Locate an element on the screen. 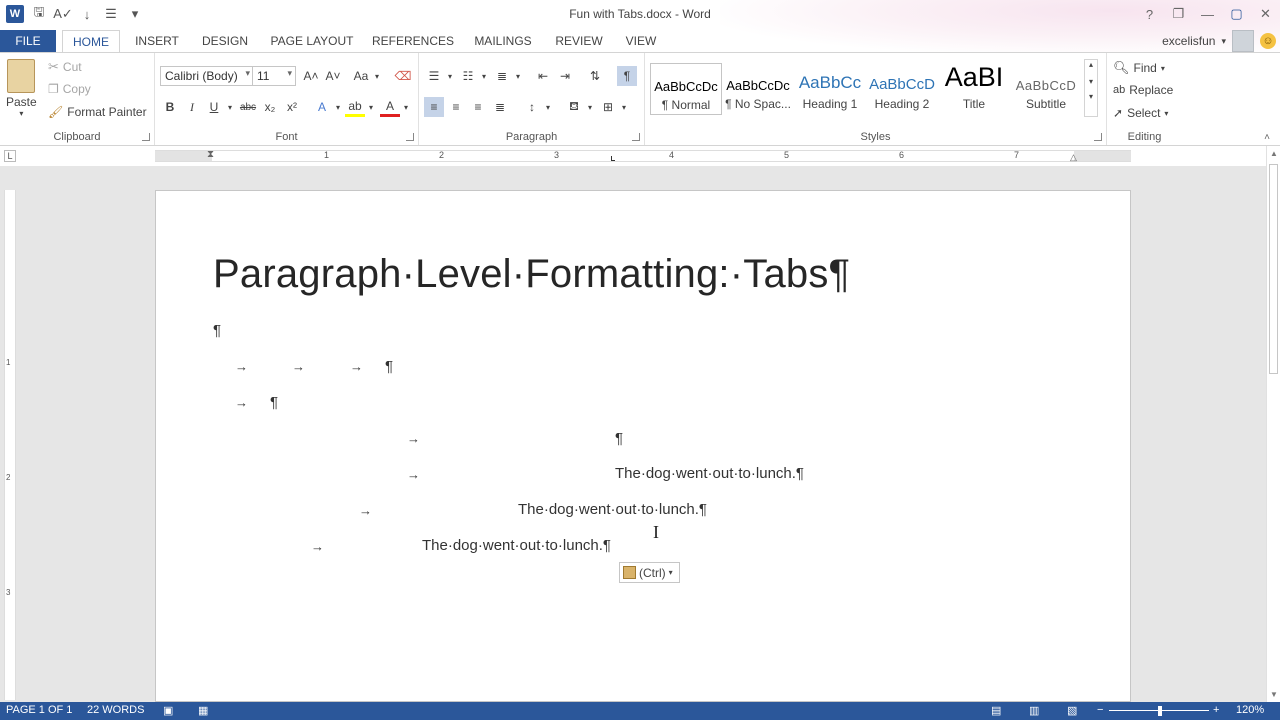  clear-formatting-button: ⌫ is located at coordinates (403, 76).